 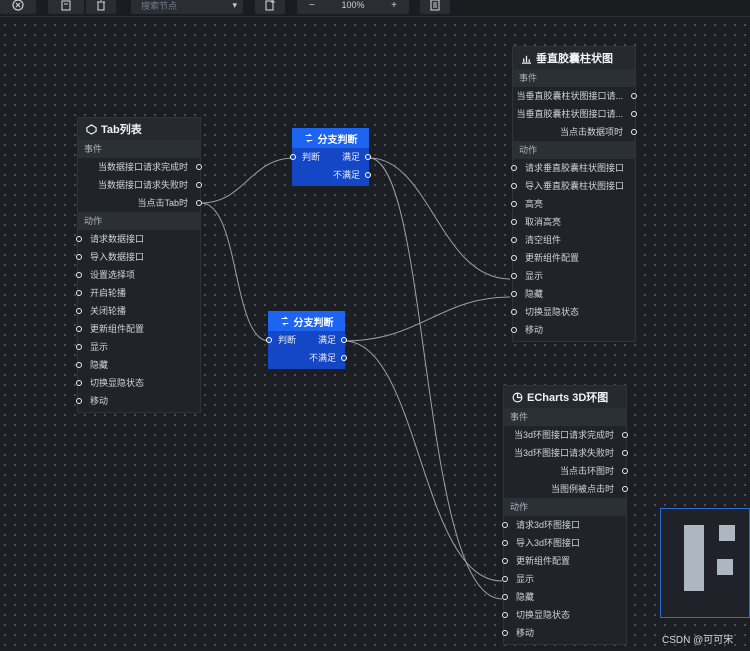 I want to click on zoom-in-button: +, so click(x=394, y=5).